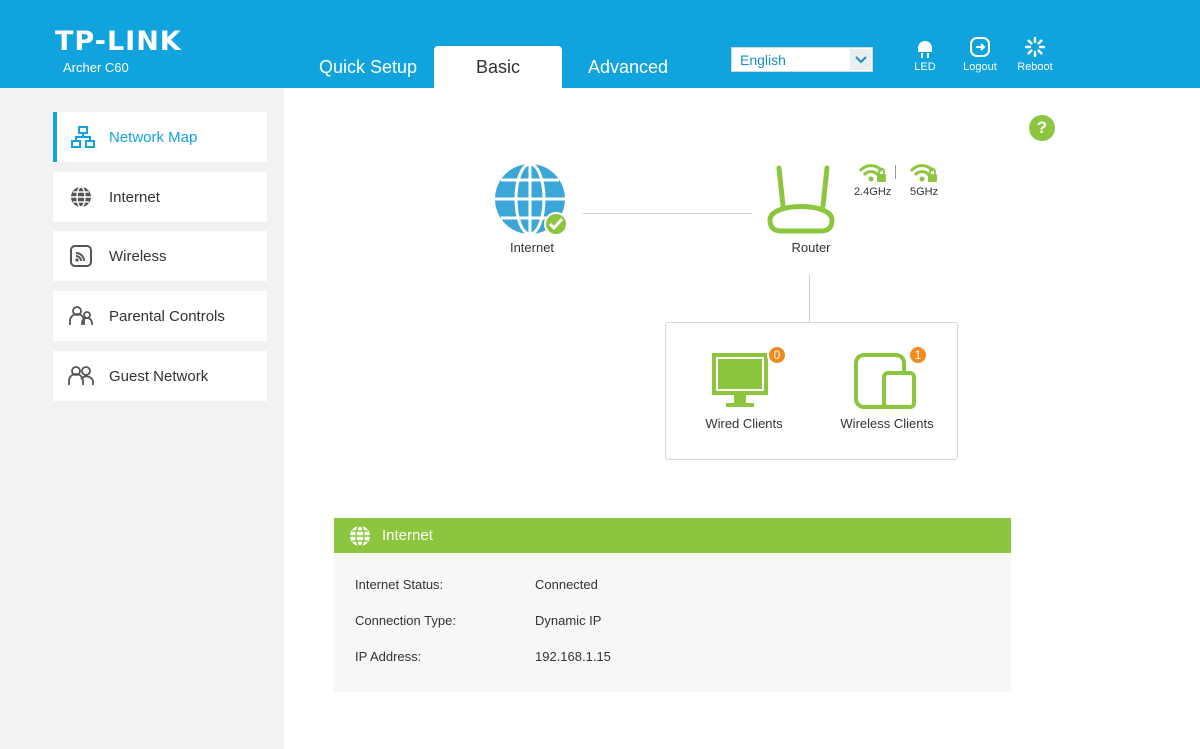  What do you see at coordinates (873, 175) in the screenshot?
I see `wifi-24ghz-icon` at bounding box center [873, 175].